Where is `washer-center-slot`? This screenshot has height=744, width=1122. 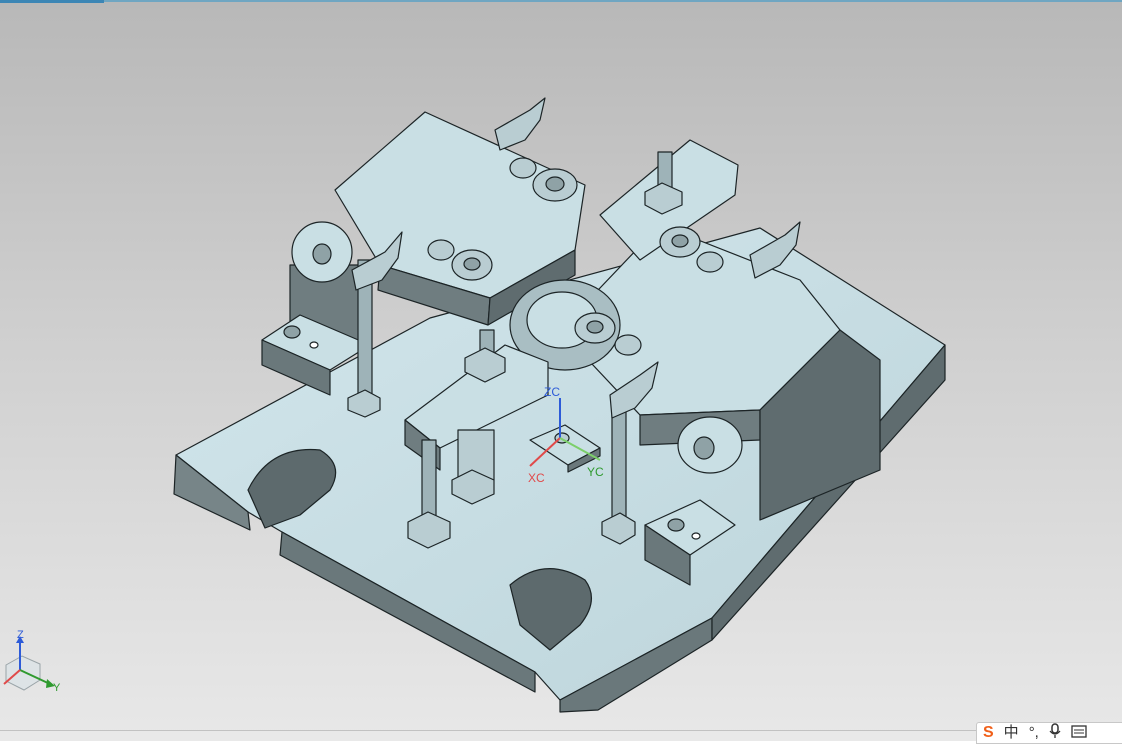
washer-center-slot is located at coordinates (628, 345).